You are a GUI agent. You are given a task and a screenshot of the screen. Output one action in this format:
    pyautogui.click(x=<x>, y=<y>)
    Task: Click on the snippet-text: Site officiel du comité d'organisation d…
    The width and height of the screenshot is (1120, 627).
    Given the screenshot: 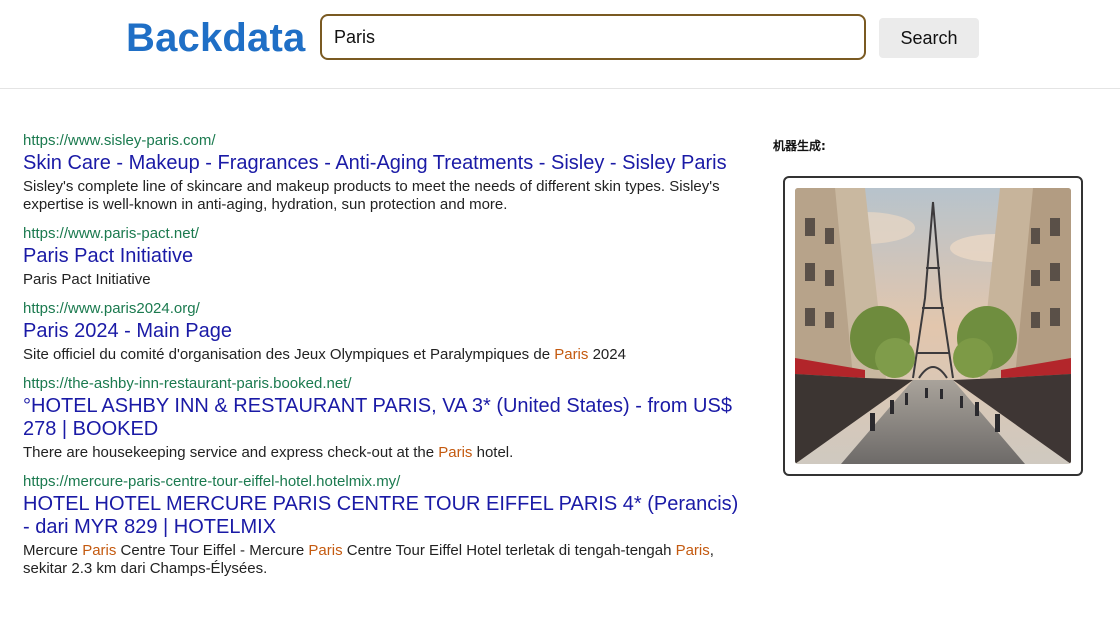 What is the action you would take?
    pyautogui.click(x=289, y=354)
    